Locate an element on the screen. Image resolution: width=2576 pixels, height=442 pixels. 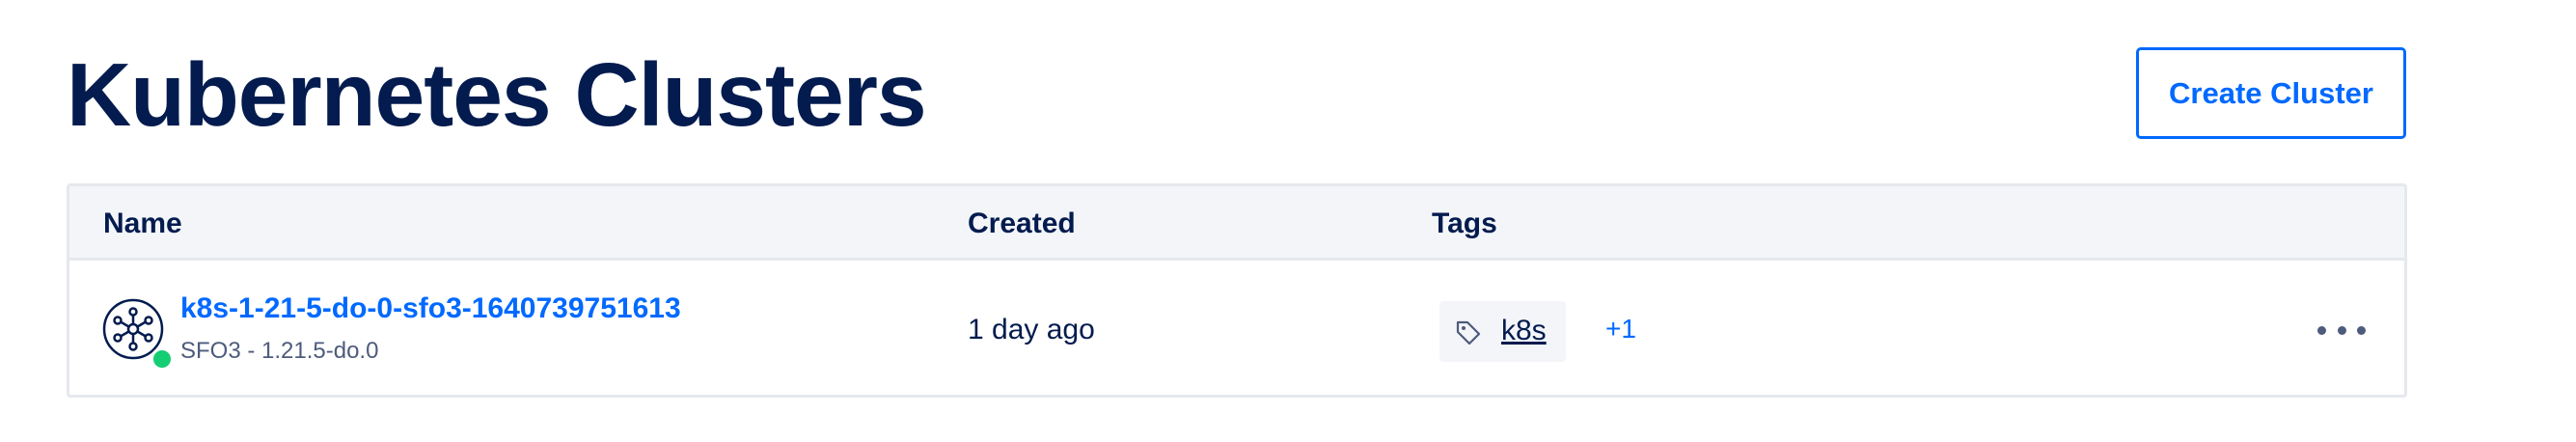
more-options-icon is located at coordinates (2342, 331).